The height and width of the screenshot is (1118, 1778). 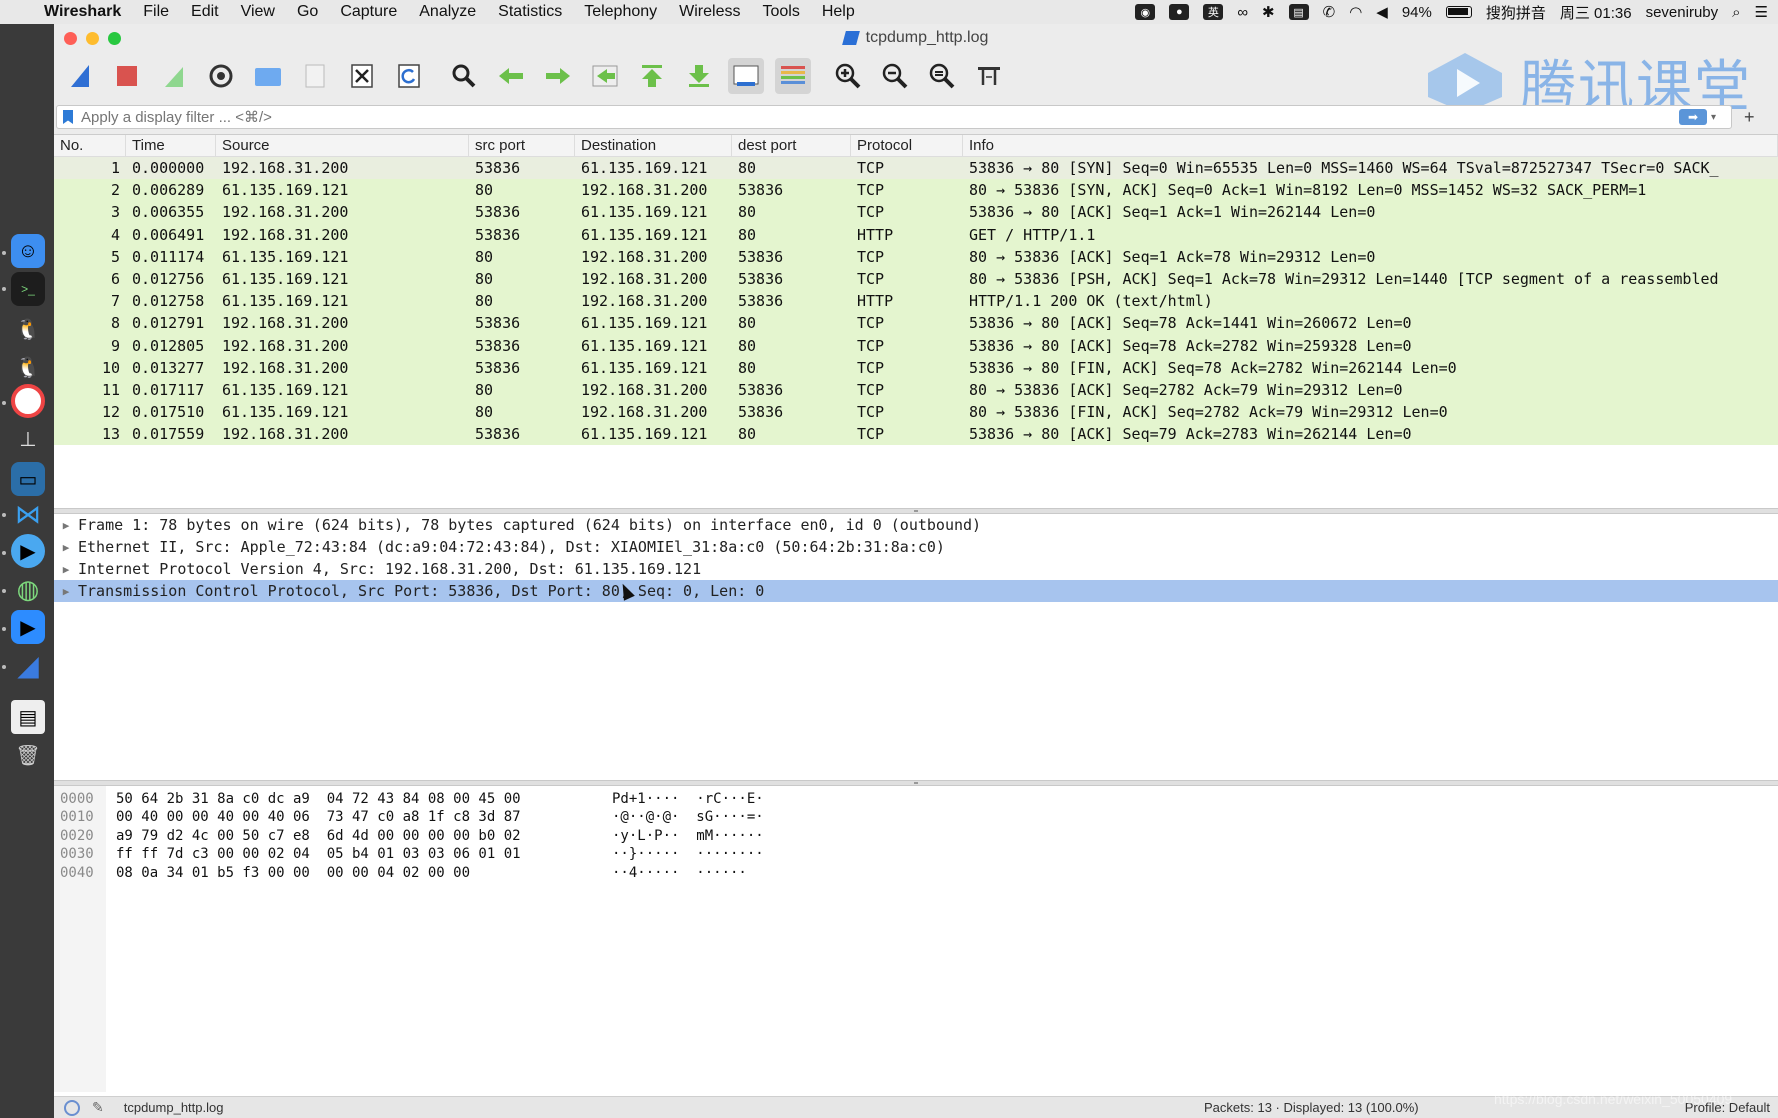 I want to click on qq-penguin-icon: 🐧, so click(x=28, y=329).